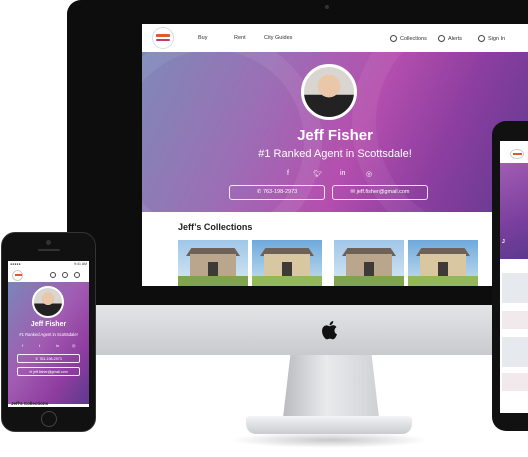 The width and height of the screenshot is (528, 457). What do you see at coordinates (329, 330) in the screenshot?
I see `apple-logo-icon` at bounding box center [329, 330].